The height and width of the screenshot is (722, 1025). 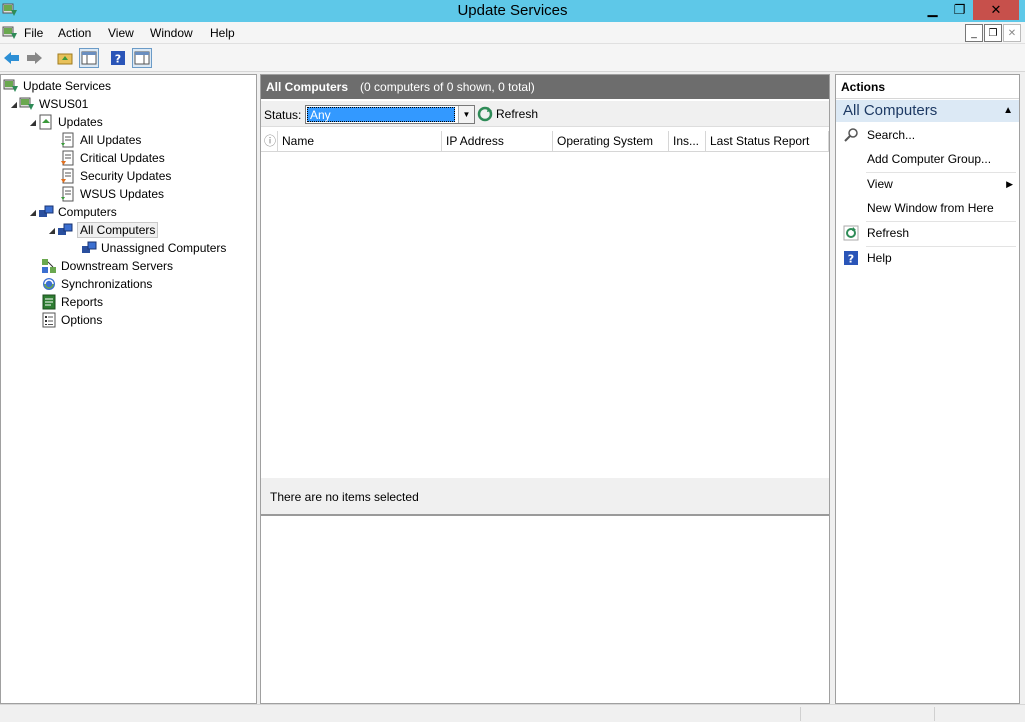 What do you see at coordinates (466, 114) in the screenshot?
I see `dropdown-arrow-icon: ▼` at bounding box center [466, 114].